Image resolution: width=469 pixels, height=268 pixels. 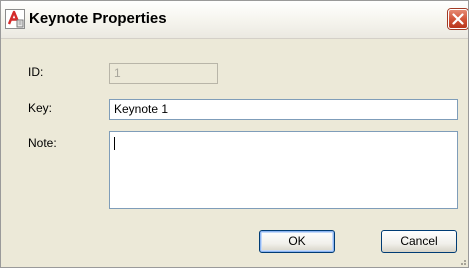 What do you see at coordinates (36, 72) in the screenshot?
I see `id-label: ID:` at bounding box center [36, 72].